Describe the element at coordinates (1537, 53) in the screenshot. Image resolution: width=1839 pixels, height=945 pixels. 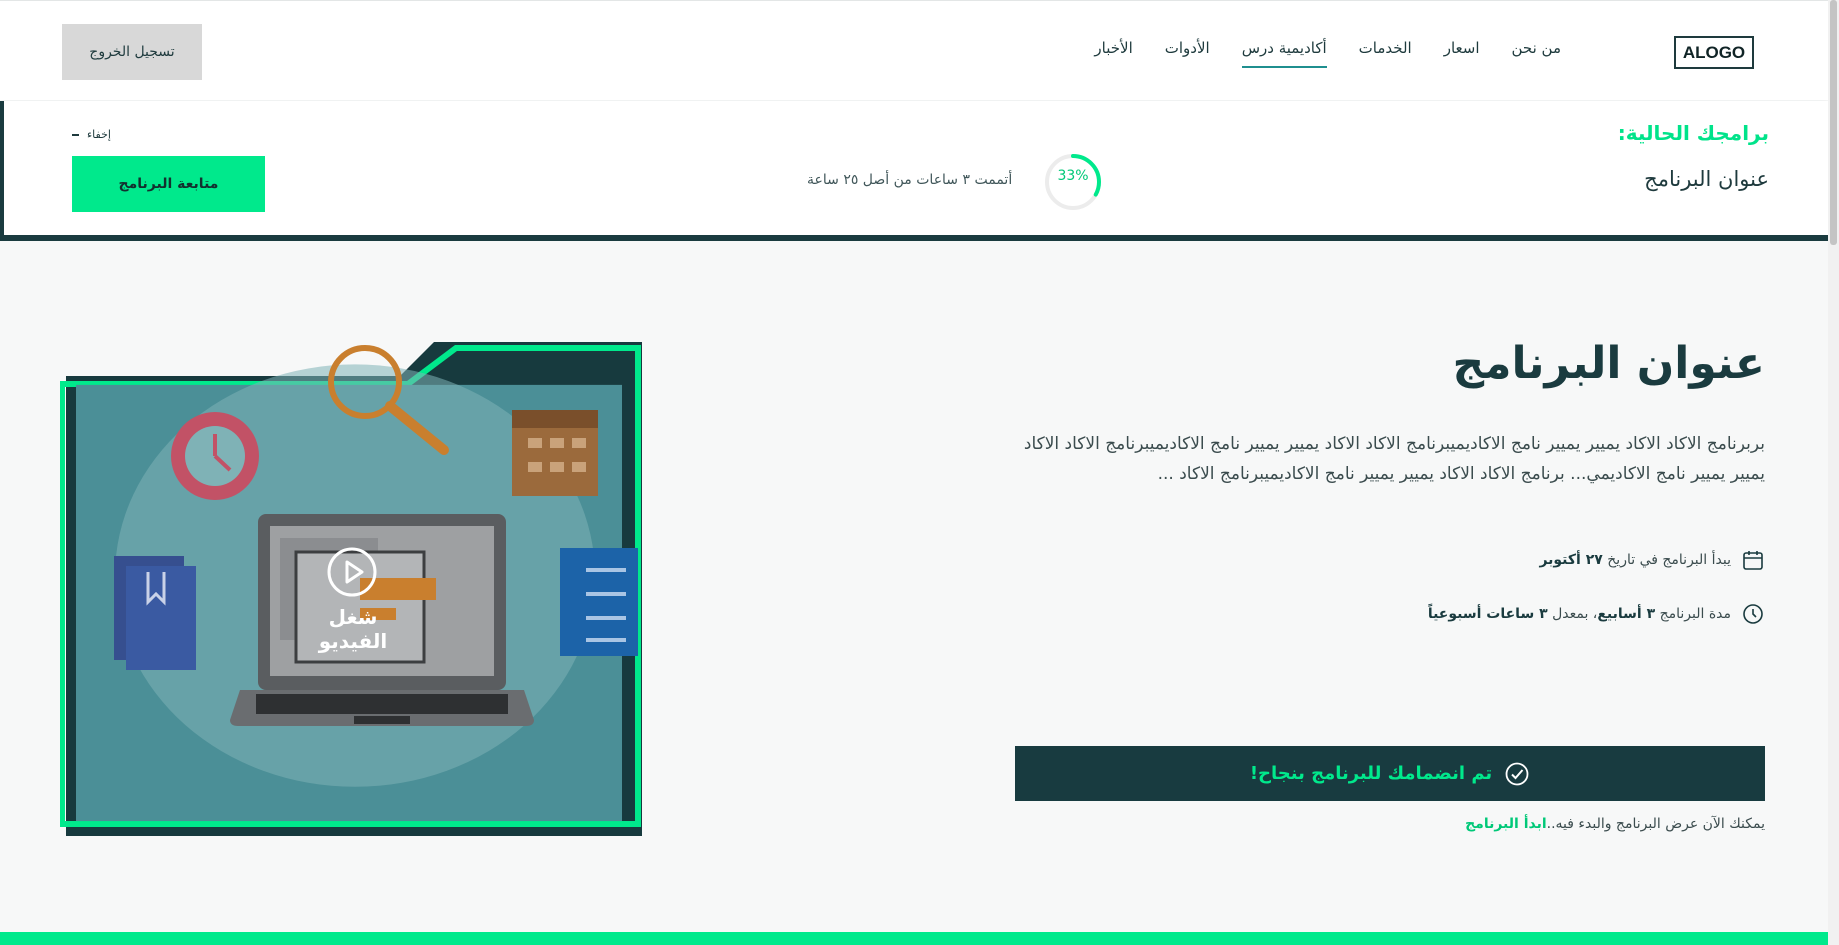
I see `nav-item-about: من نحن` at that location.